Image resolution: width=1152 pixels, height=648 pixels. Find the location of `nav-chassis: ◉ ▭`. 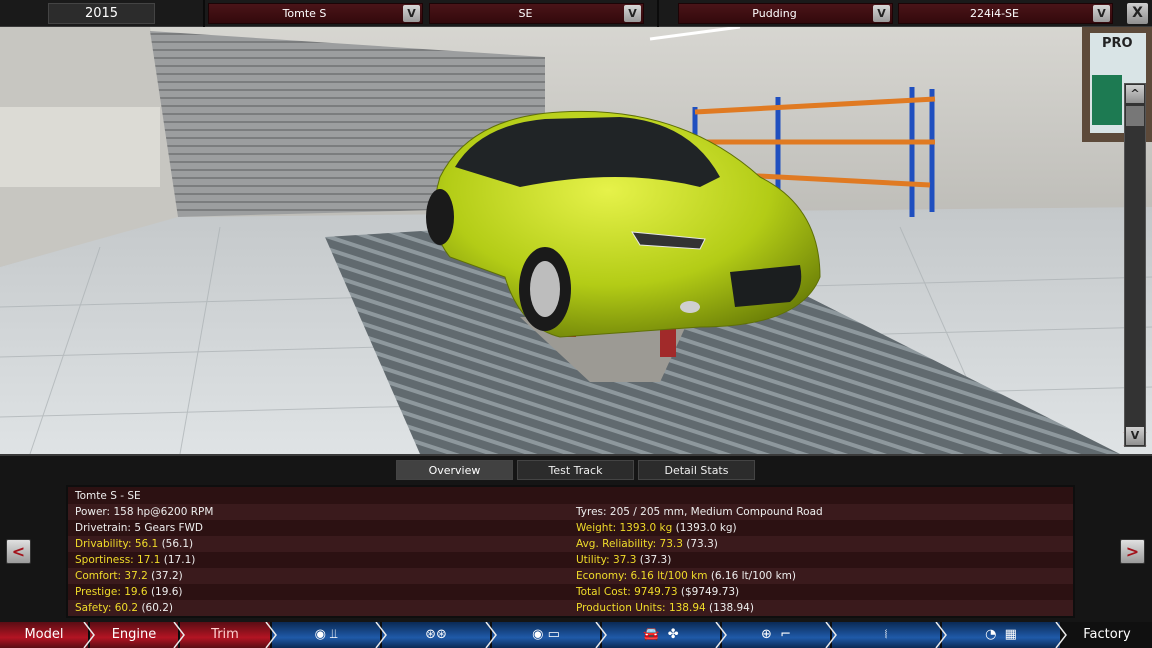

nav-chassis: ◉ ▭ is located at coordinates (546, 635).